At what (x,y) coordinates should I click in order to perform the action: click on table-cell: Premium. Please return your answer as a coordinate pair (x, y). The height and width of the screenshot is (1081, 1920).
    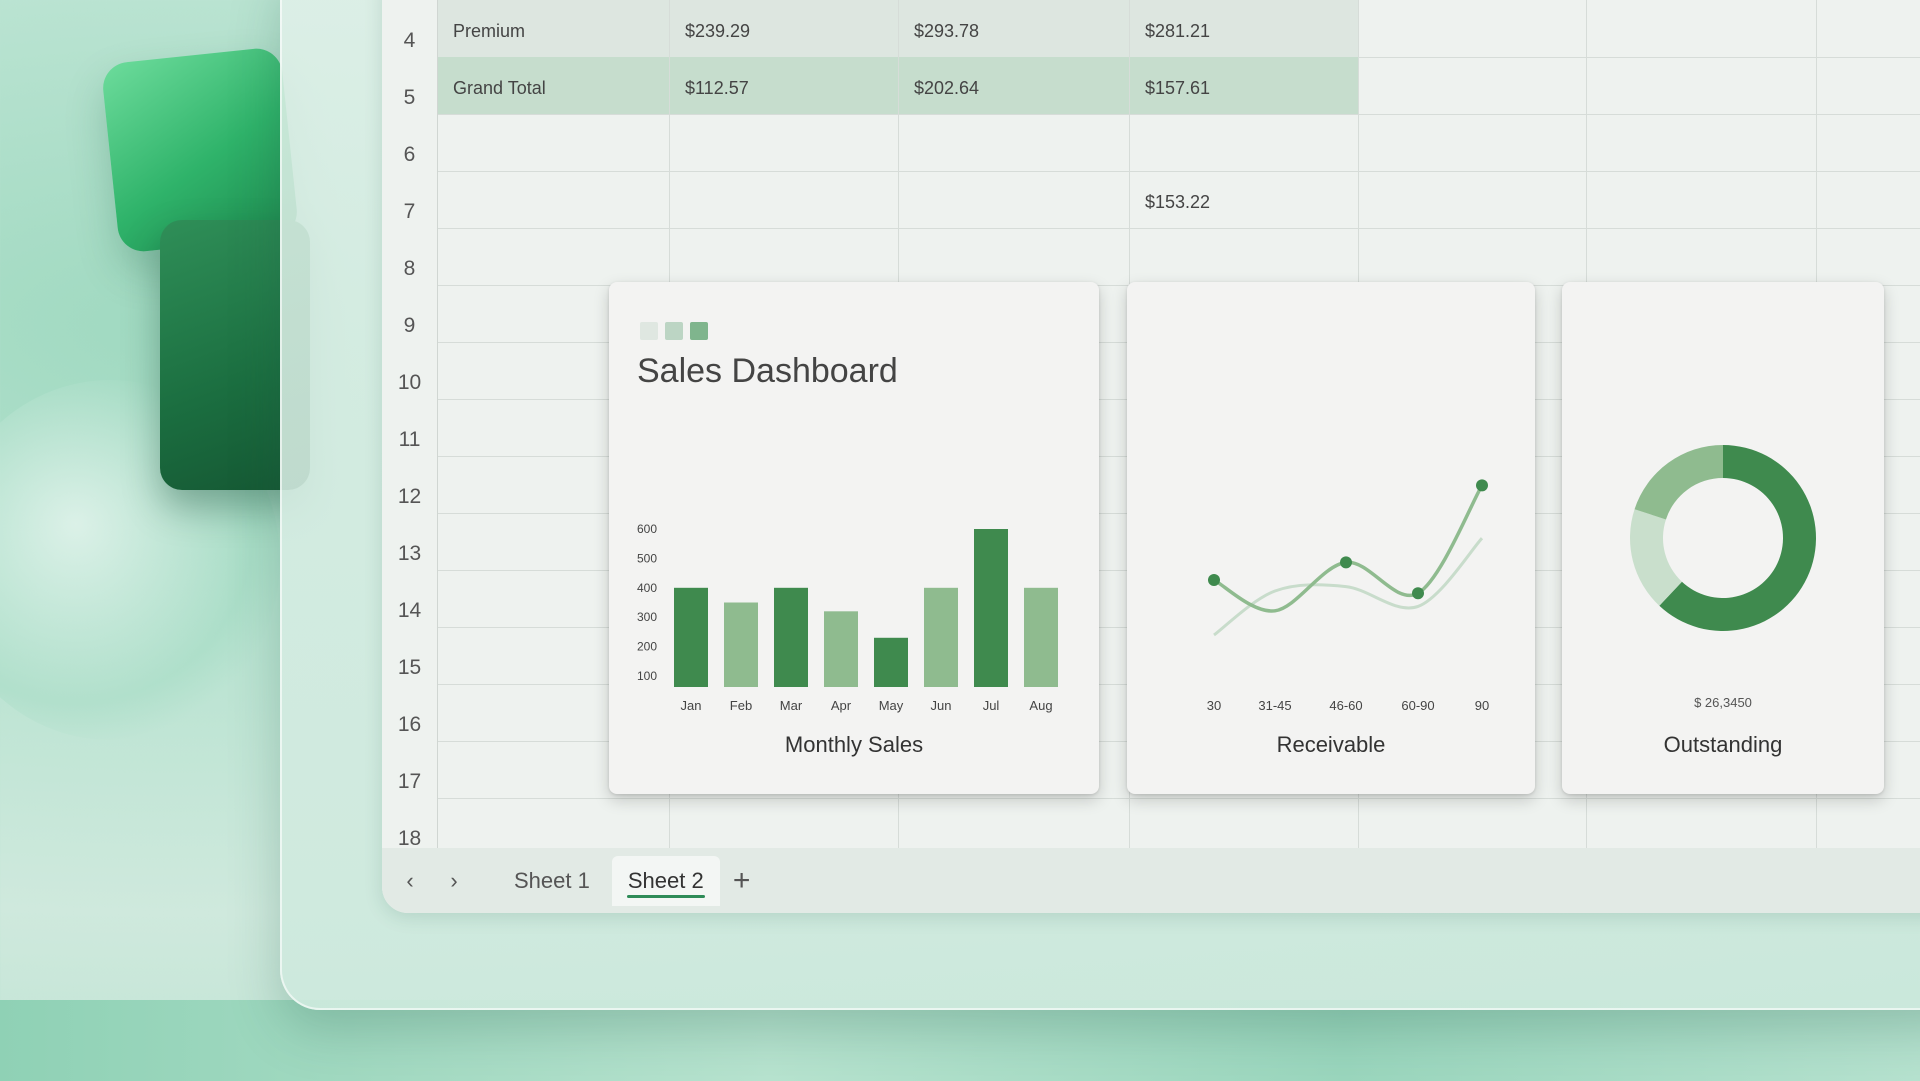
    Looking at the image, I should click on (554, 28).